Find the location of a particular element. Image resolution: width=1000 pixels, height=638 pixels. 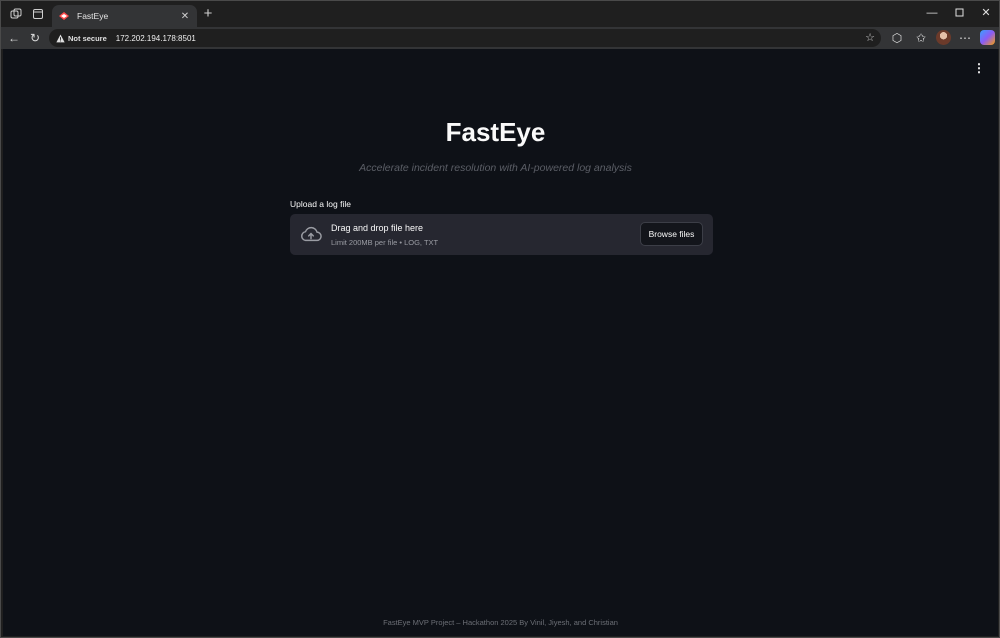

tab-fasteye: FastEye ✕ is located at coordinates (124, 16).